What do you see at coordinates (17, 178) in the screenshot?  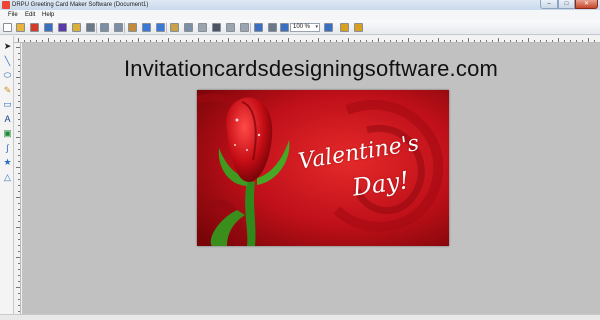 I see `vertical-ruler` at bounding box center [17, 178].